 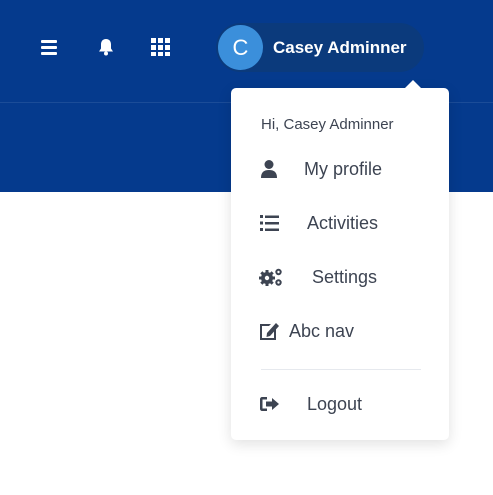 What do you see at coordinates (341, 369) in the screenshot?
I see `menu-divider` at bounding box center [341, 369].